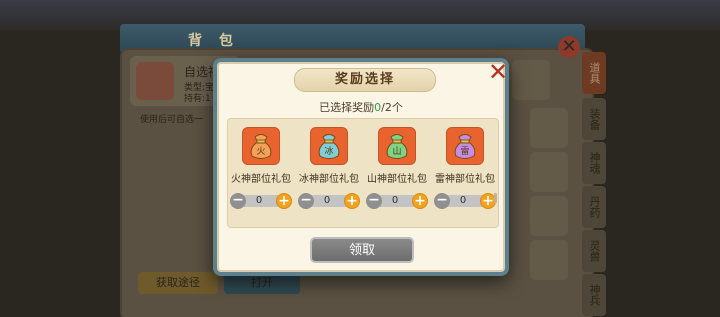 The width and height of the screenshot is (720, 317). Describe the element at coordinates (594, 251) in the screenshot. I see `side-tab-beasts: 灵兽` at that location.